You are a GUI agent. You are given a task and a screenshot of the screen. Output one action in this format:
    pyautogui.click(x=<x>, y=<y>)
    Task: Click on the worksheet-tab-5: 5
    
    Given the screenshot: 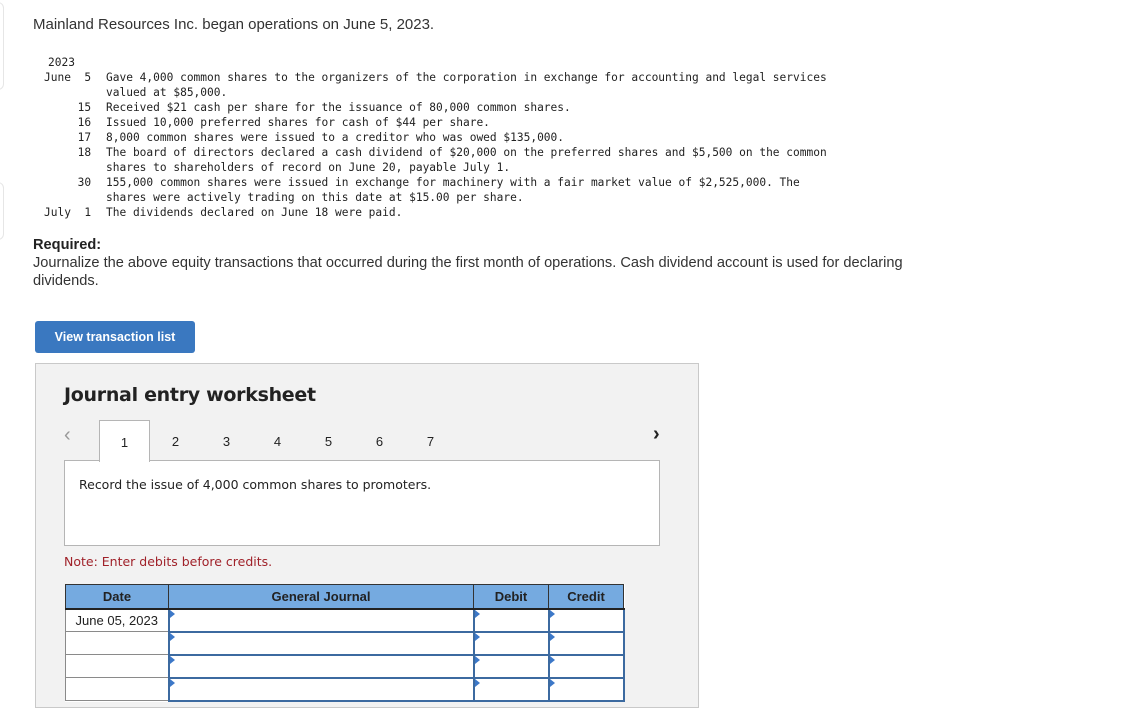 What is the action you would take?
    pyautogui.click(x=328, y=441)
    